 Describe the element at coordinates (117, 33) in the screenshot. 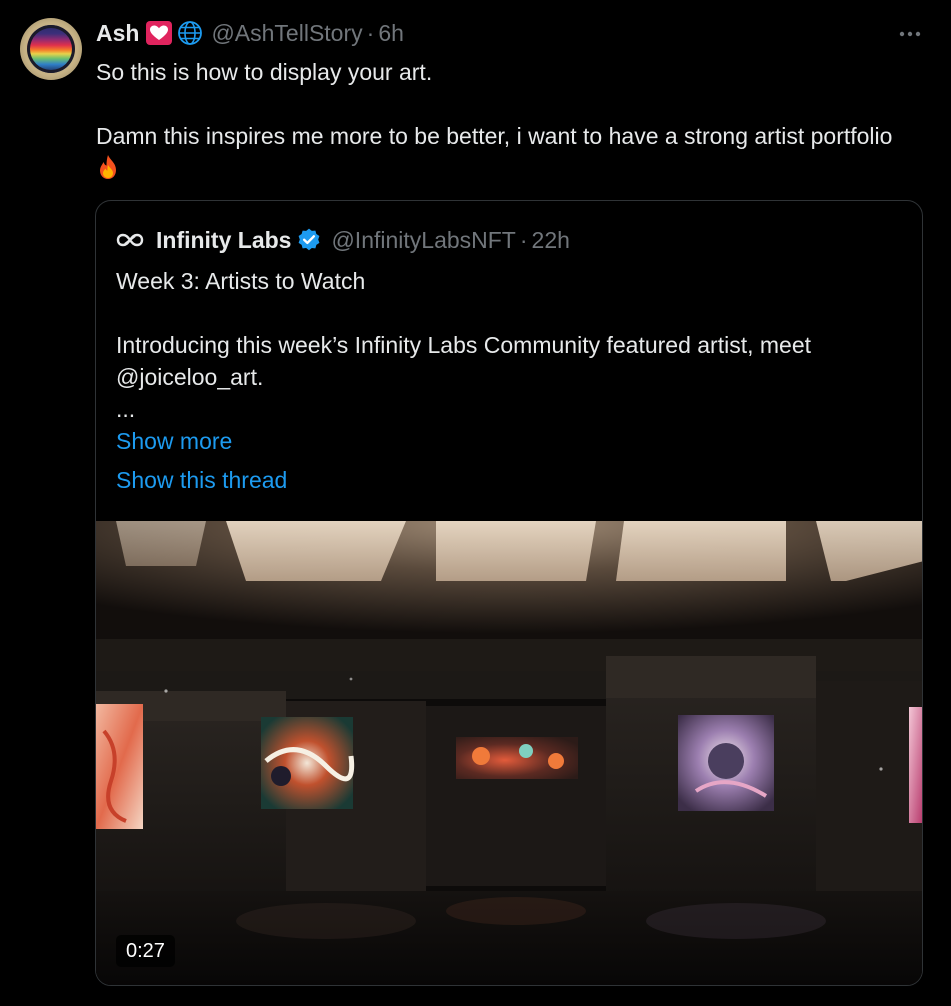

I see `author-name: Ash` at that location.